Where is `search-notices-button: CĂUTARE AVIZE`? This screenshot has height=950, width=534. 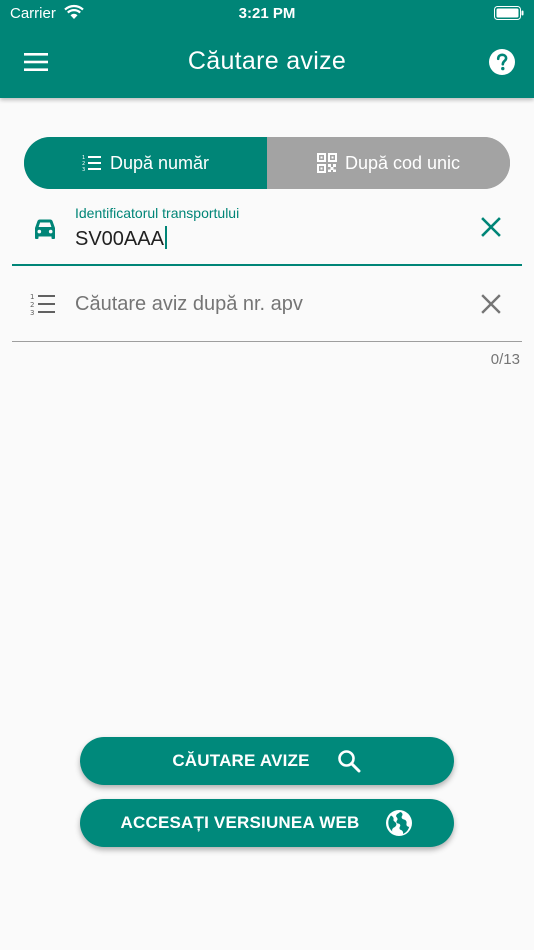
search-notices-button: CĂUTARE AVIZE is located at coordinates (267, 761).